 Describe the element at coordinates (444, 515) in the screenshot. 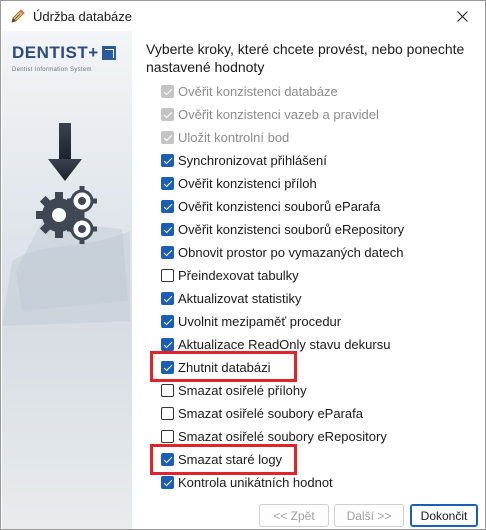

I see `finish-button: Dokončit` at that location.